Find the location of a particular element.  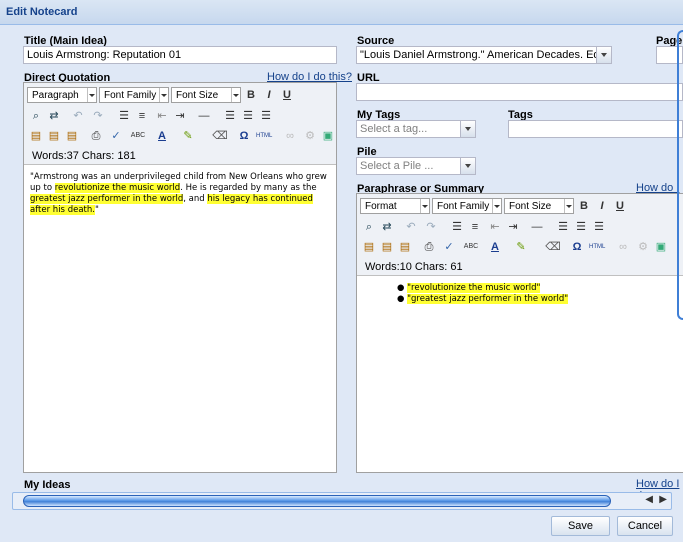

highlight: revolutionize the music world is located at coordinates (117, 188).